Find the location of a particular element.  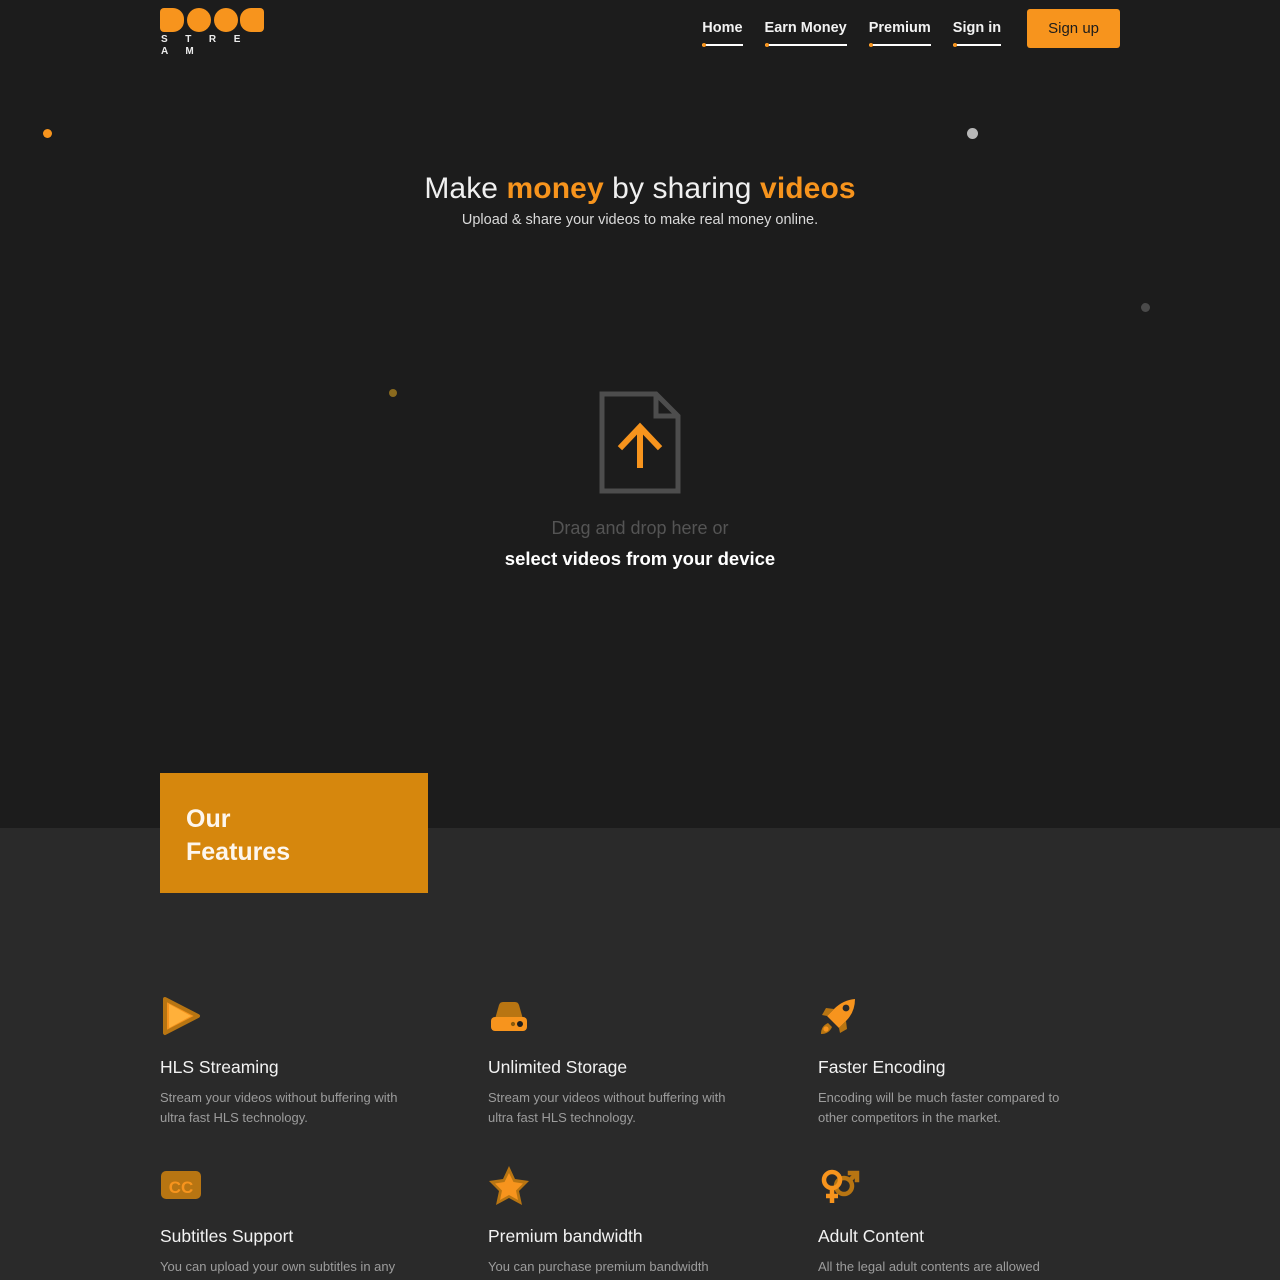

file-upload-icon is located at coordinates (640, 442).